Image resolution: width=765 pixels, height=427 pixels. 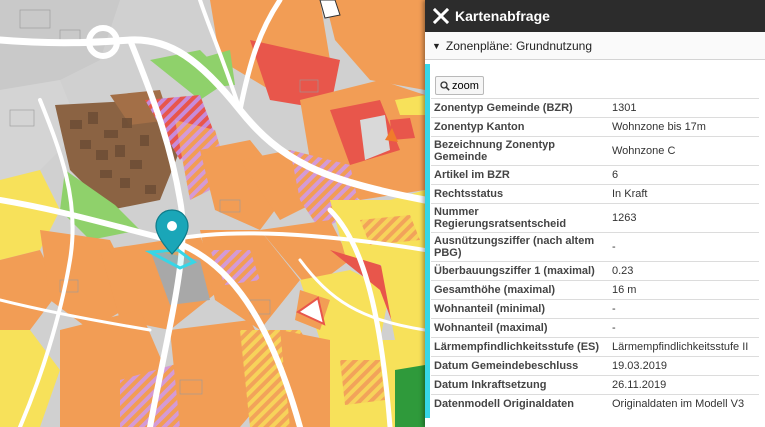 What do you see at coordinates (427, 241) in the screenshot?
I see `accent-bar` at bounding box center [427, 241].